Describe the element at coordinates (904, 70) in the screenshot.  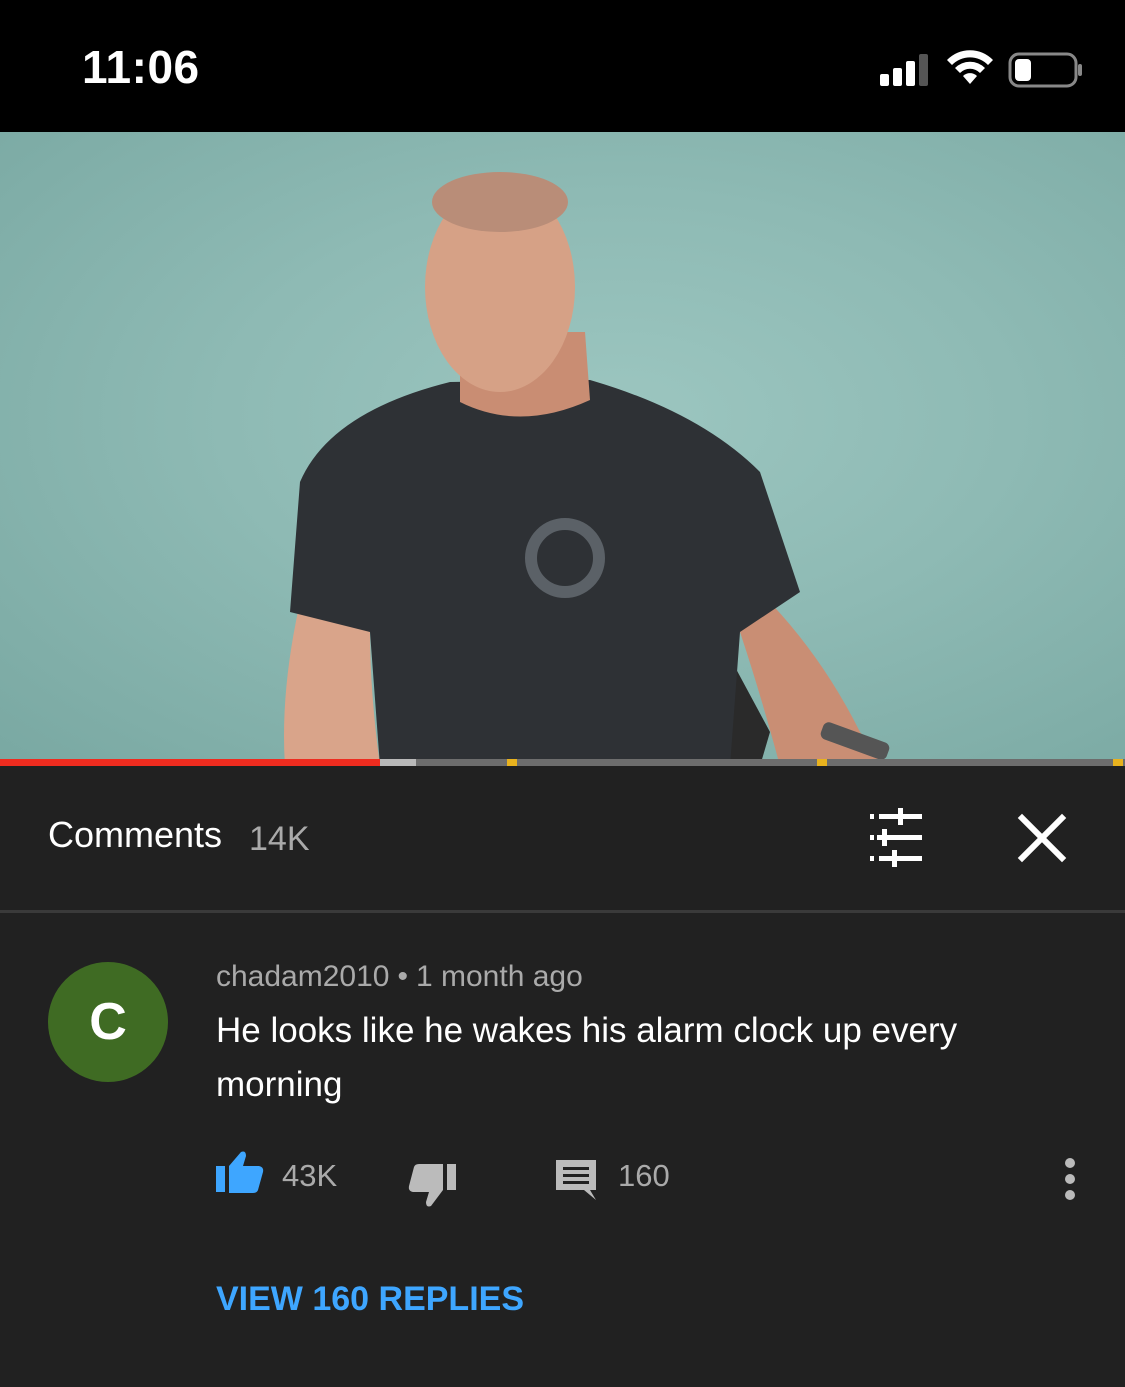
I see `cellular-signal-icon` at that location.